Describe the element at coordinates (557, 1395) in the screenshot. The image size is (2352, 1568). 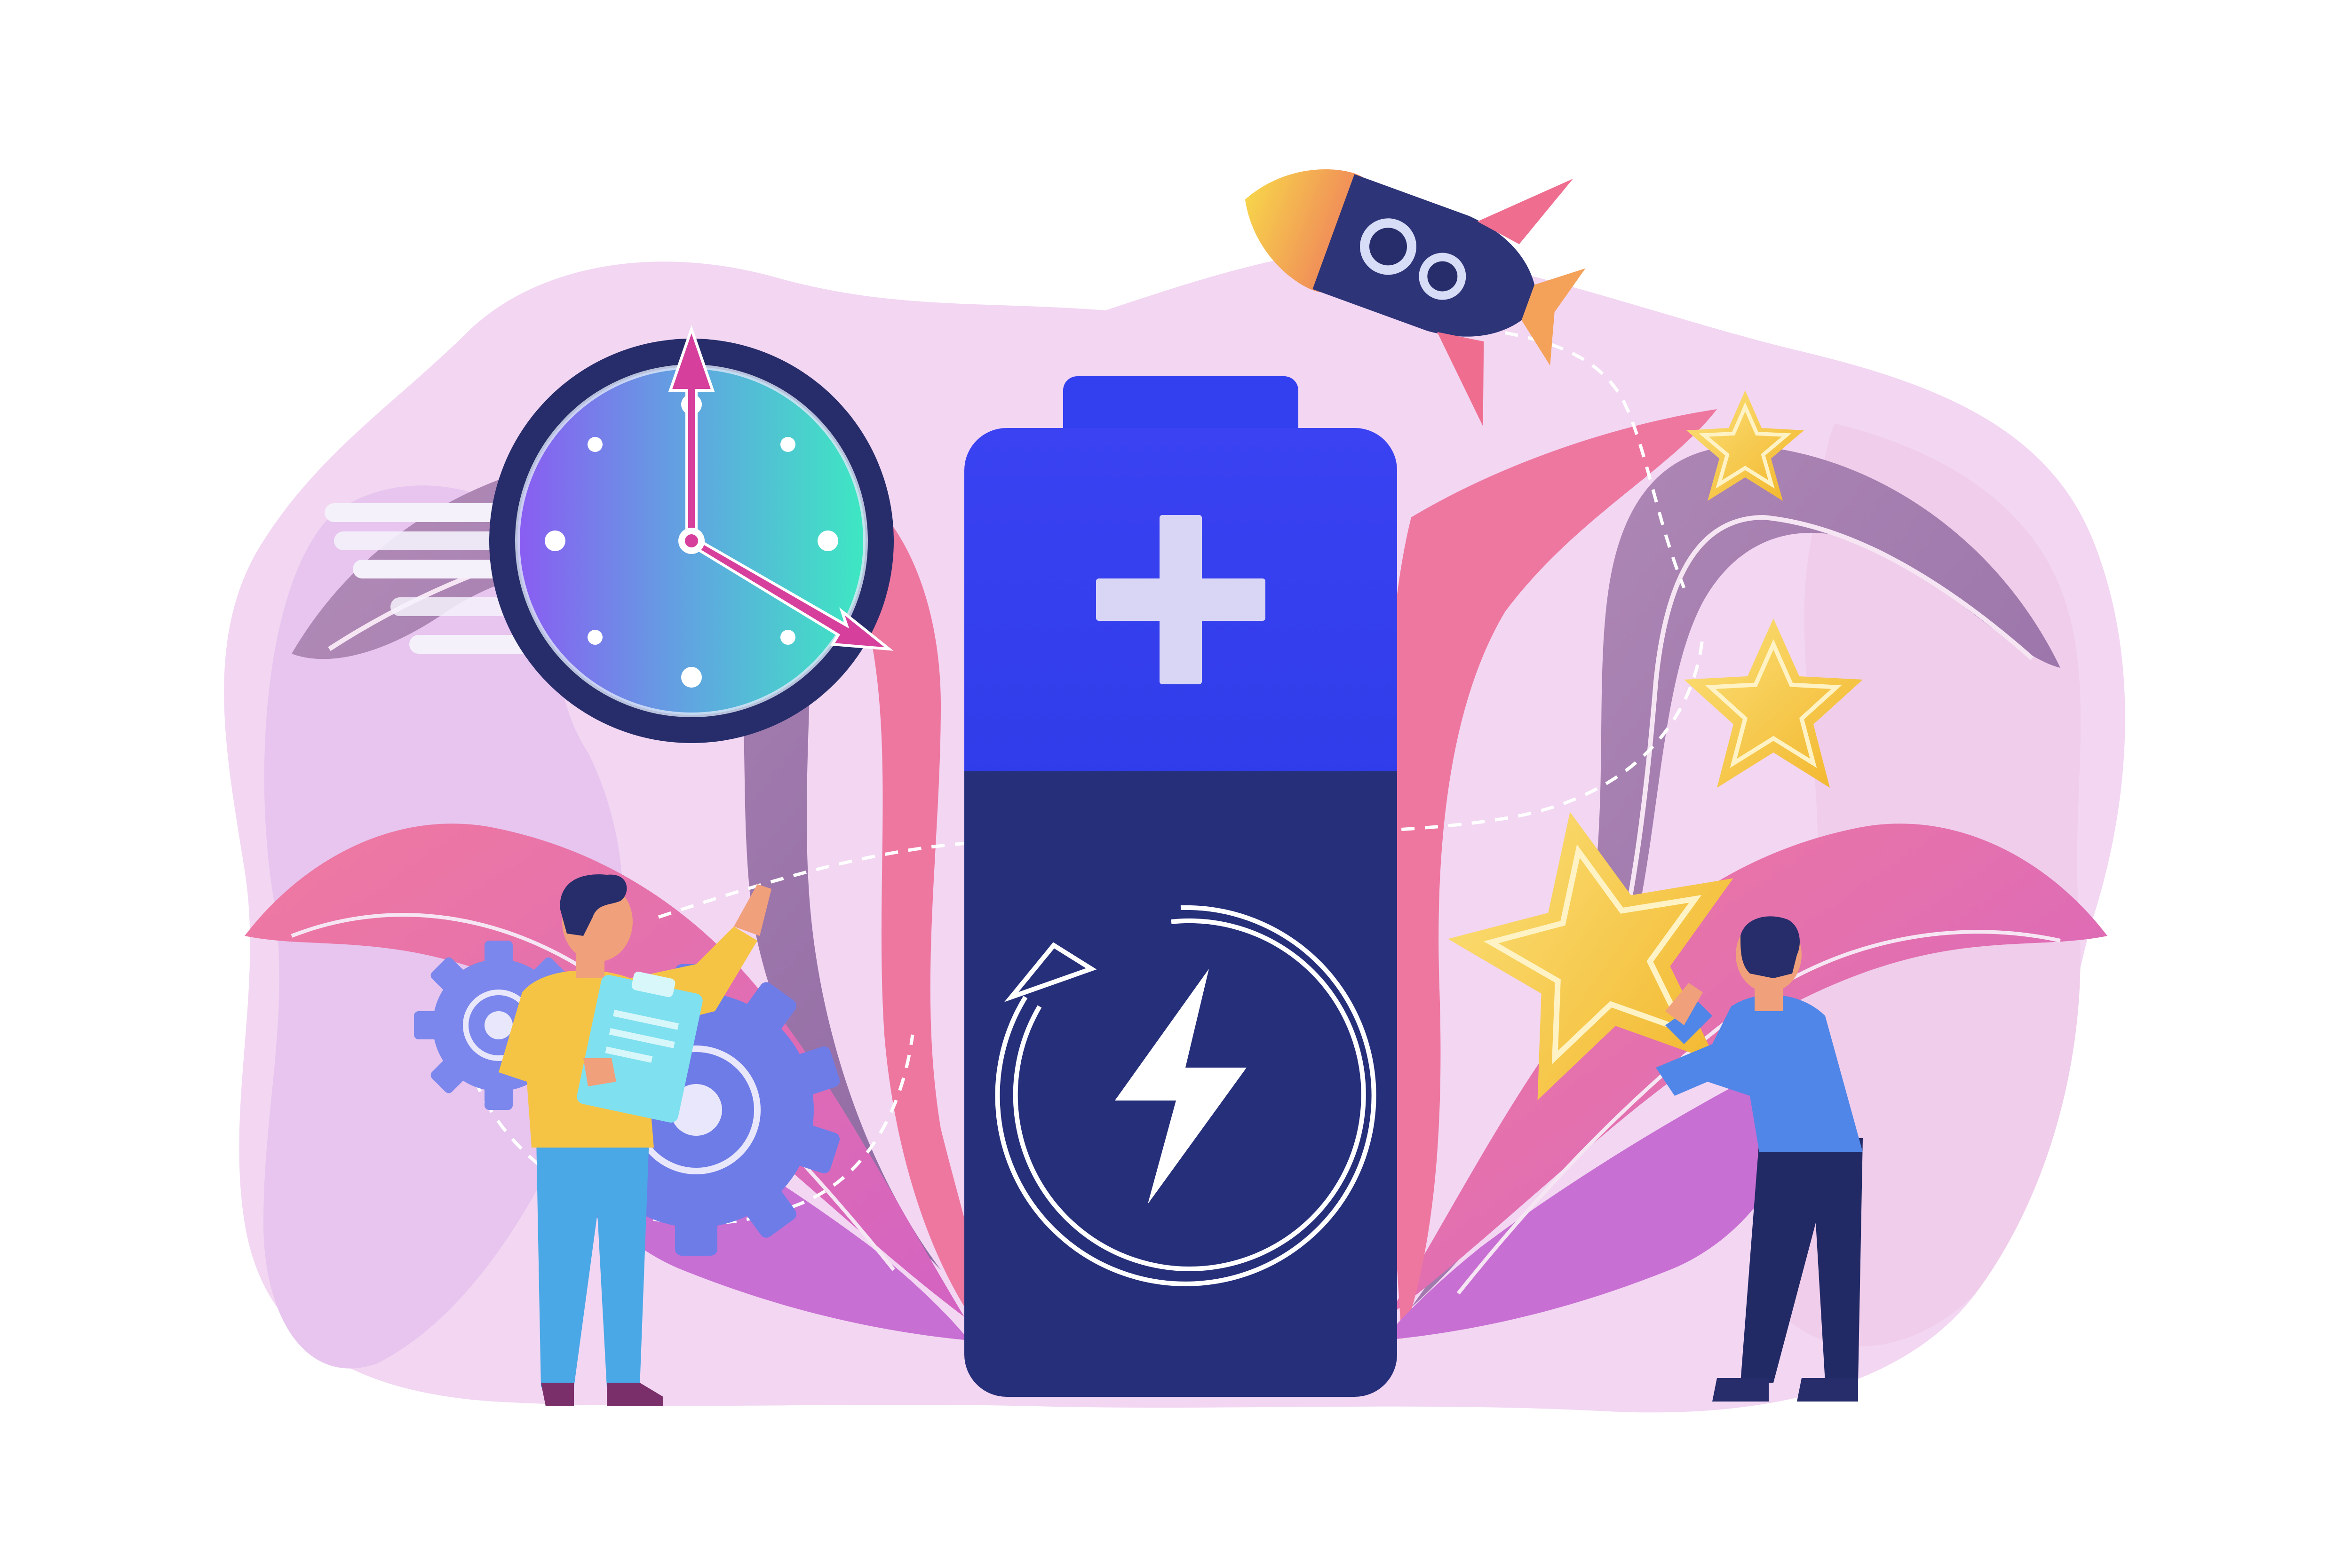
I see `person-left-shoe` at that location.